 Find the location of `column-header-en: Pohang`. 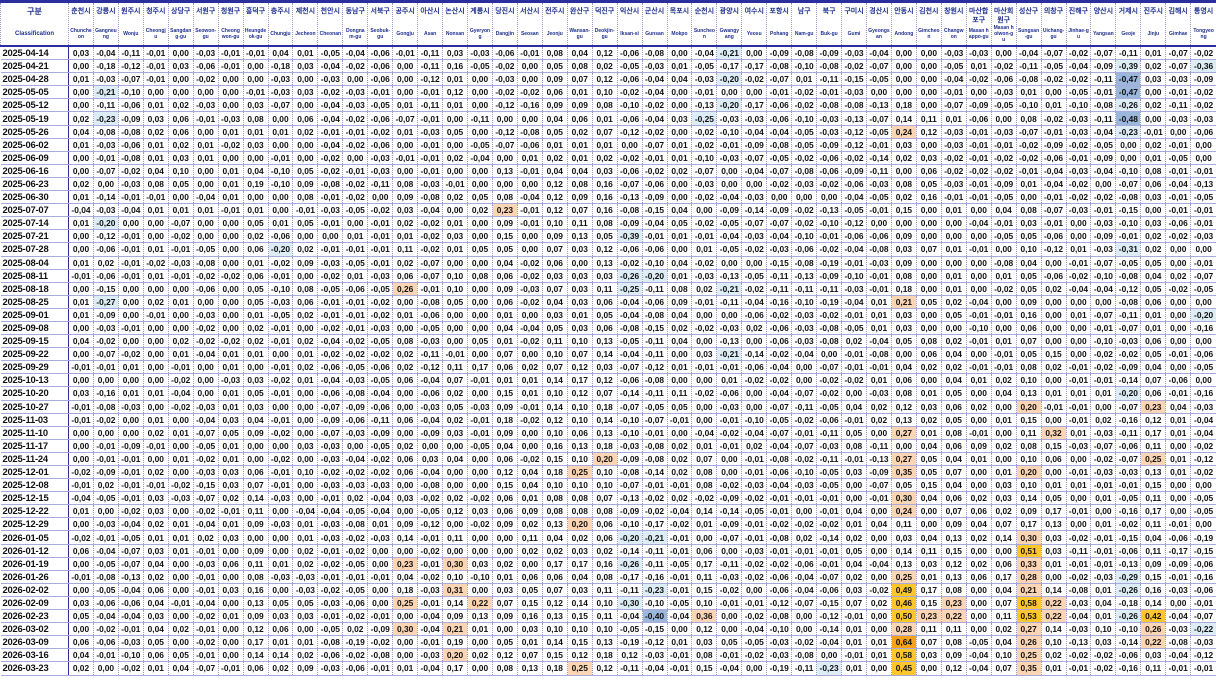

column-header-en: Pohang is located at coordinates (779, 34).